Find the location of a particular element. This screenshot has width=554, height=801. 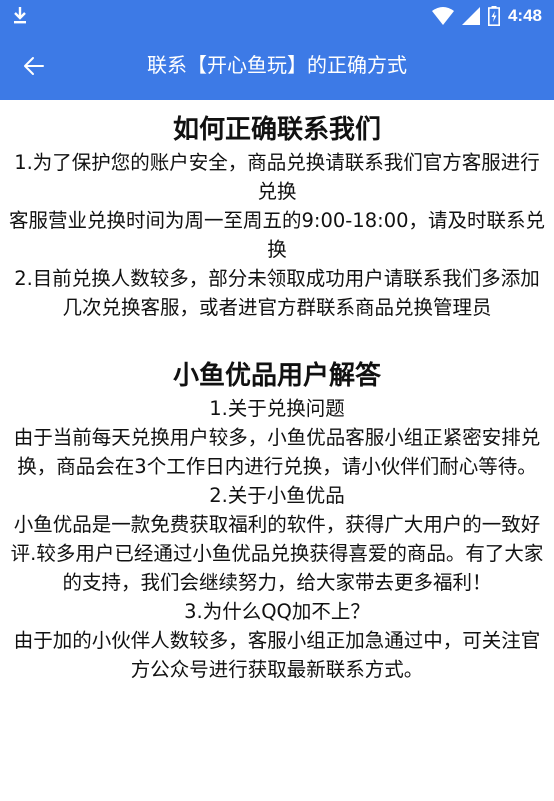

faq-question: 3.为什么QQ加不上？ is located at coordinates (277, 611).